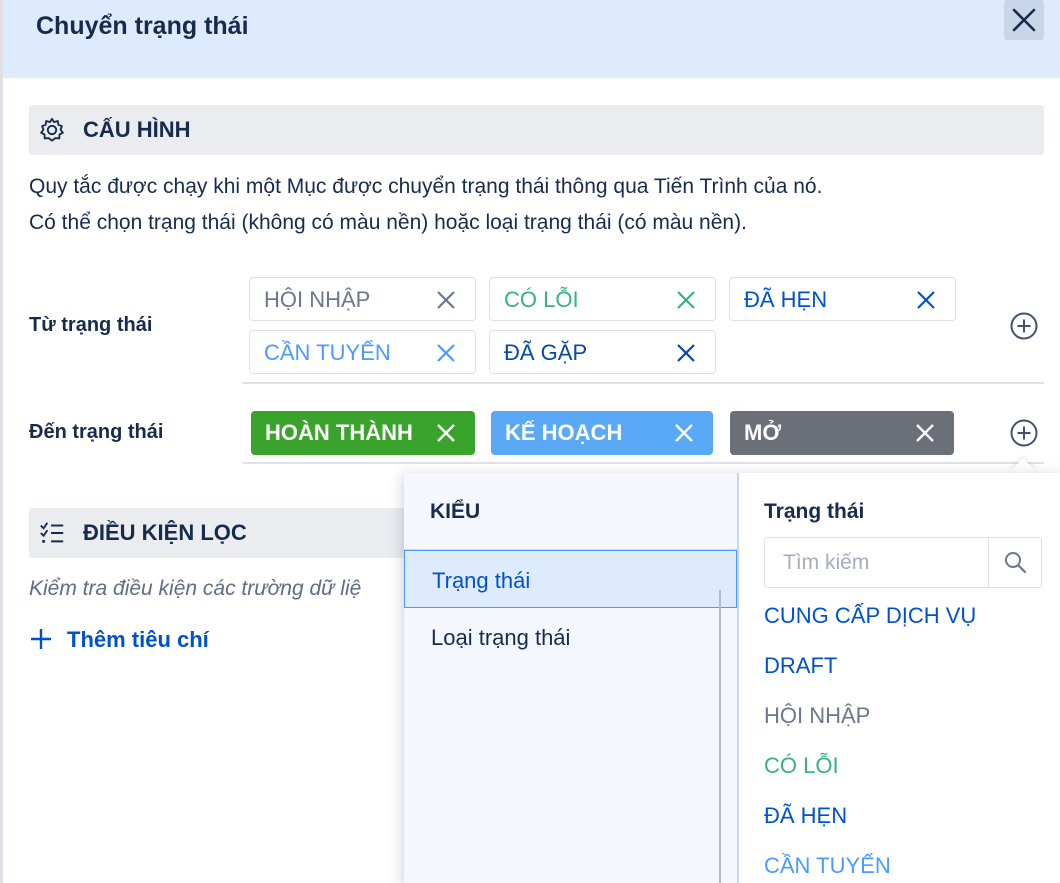 Image resolution: width=1060 pixels, height=883 pixels. I want to click on config-section-title: CẤU HÌNH, so click(137, 129).